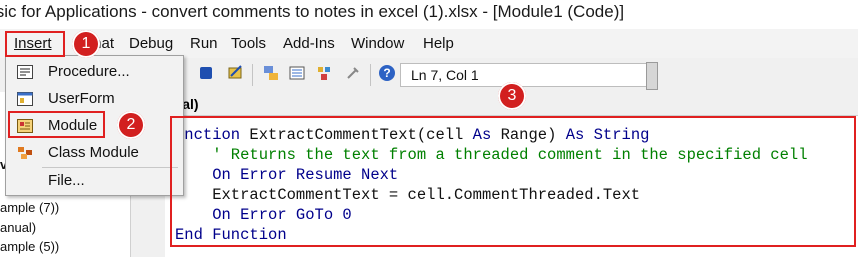 Image resolution: width=858 pixels, height=257 pixels. I want to click on highlight-module-item, so click(56, 124).